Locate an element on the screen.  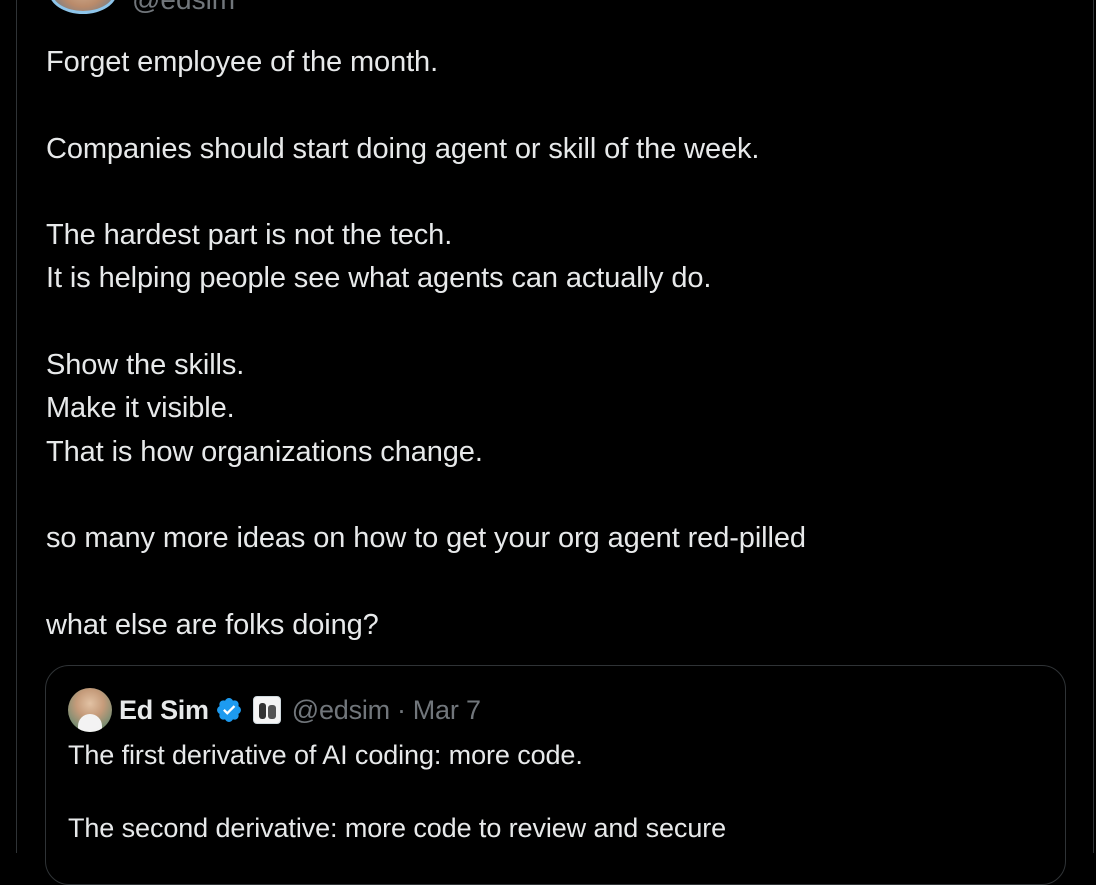
tweet-line: what else are folks doing? is located at coordinates (212, 624).